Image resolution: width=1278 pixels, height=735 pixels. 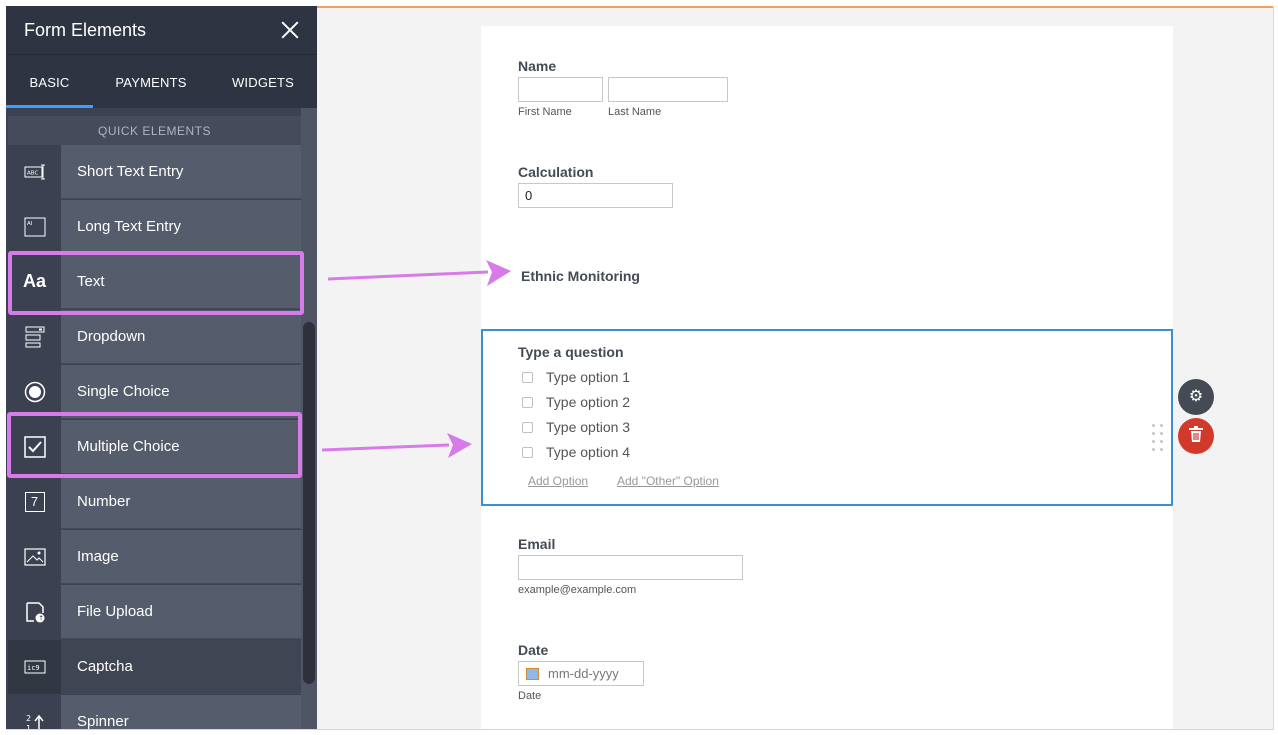 What do you see at coordinates (98, 556) in the screenshot?
I see `element-label: Image` at bounding box center [98, 556].